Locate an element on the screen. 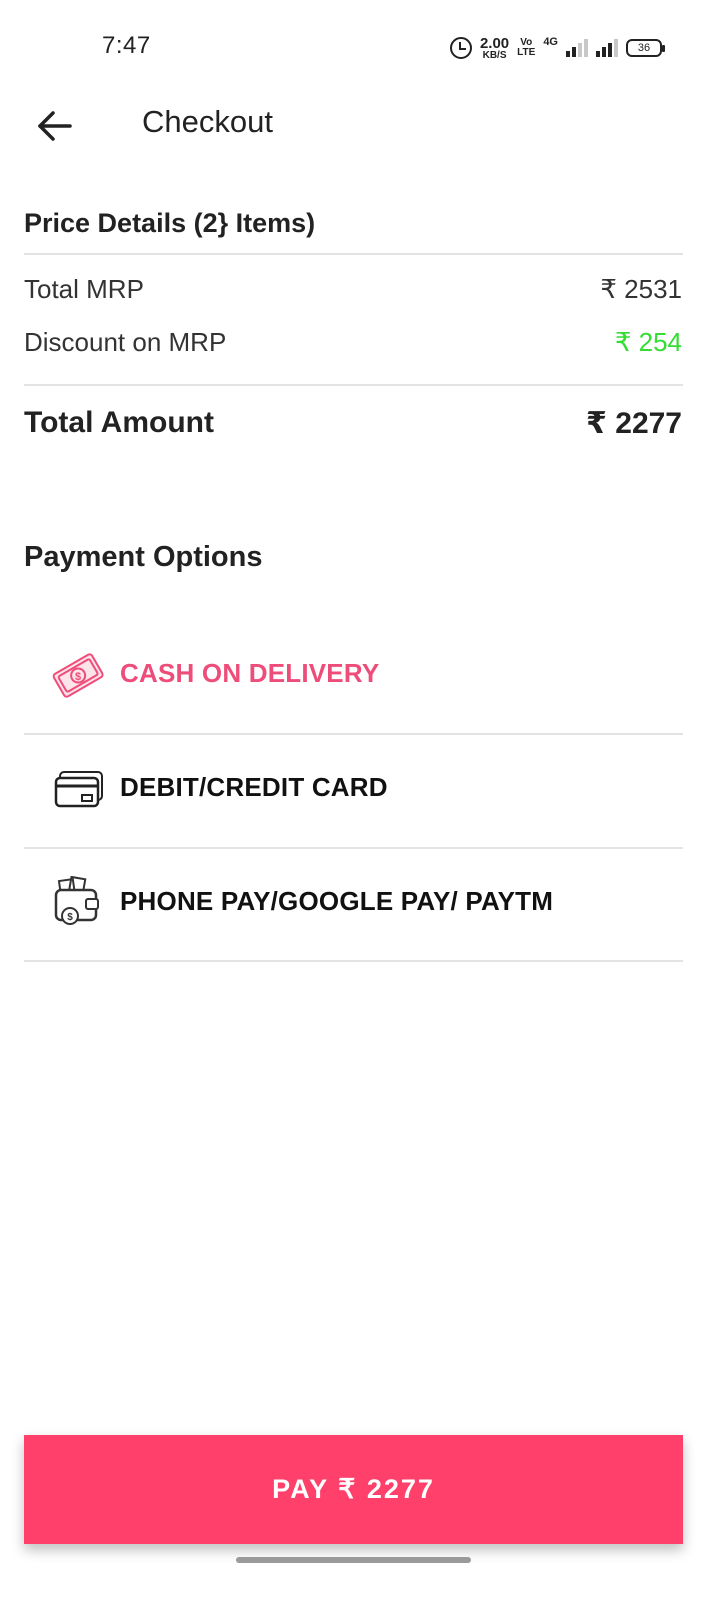 This screenshot has width=720, height=1600. cash-icon: $ is located at coordinates (78, 675).